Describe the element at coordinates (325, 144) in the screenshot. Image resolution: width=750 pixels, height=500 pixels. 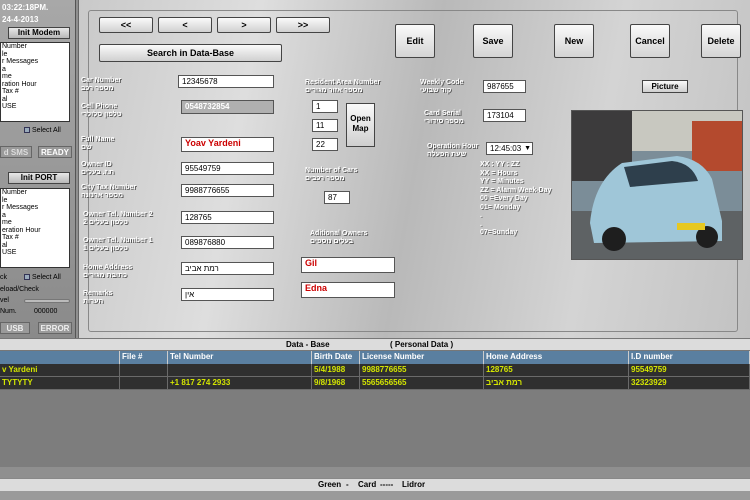
I see `resident-area-field-3: 22` at that location.